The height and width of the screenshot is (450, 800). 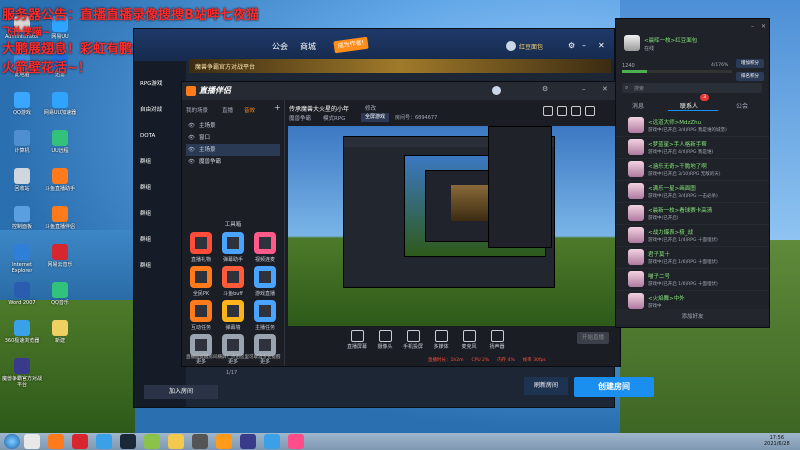 What do you see at coordinates (632, 43) in the screenshot?
I see `profile-avatar` at bounding box center [632, 43].